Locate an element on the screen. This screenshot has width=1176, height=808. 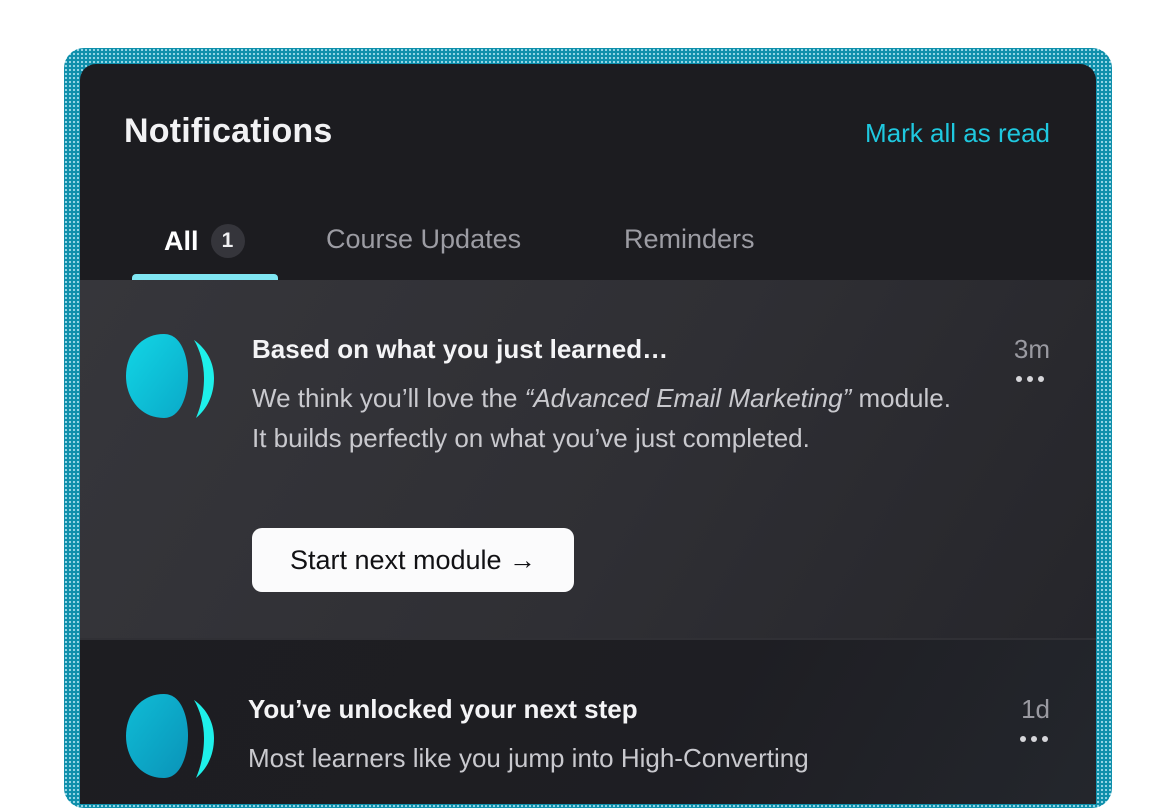
mark-all-read-link: Mark all as read is located at coordinates (957, 133).